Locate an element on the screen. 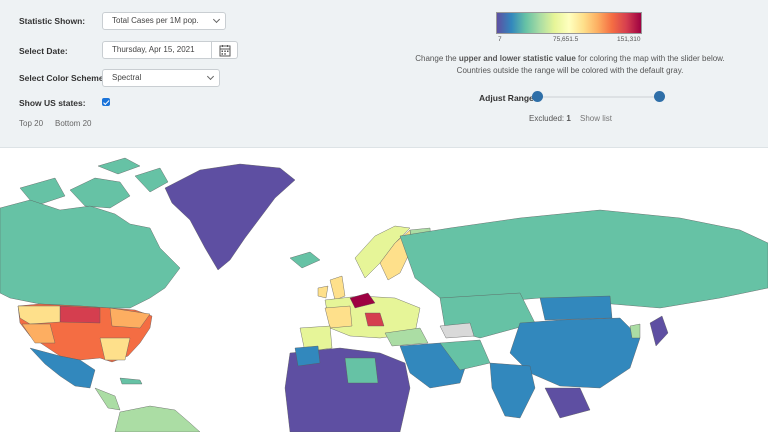 Image resolution: width=768 pixels, height=434 pixels. statistic-select: Total Cases per 1M pop. is located at coordinates (164, 21).